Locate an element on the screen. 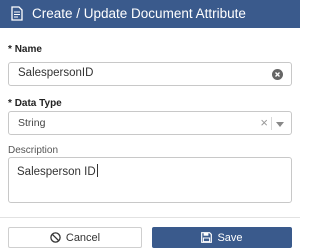  name-input-value: SalespersonID is located at coordinates (56, 73).